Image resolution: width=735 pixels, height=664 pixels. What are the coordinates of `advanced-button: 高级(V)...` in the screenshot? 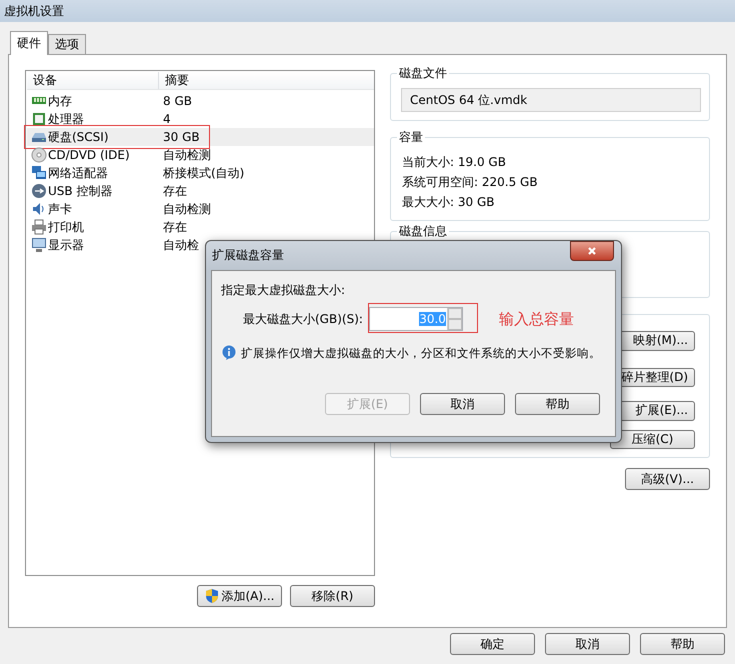 It's located at (667, 479).